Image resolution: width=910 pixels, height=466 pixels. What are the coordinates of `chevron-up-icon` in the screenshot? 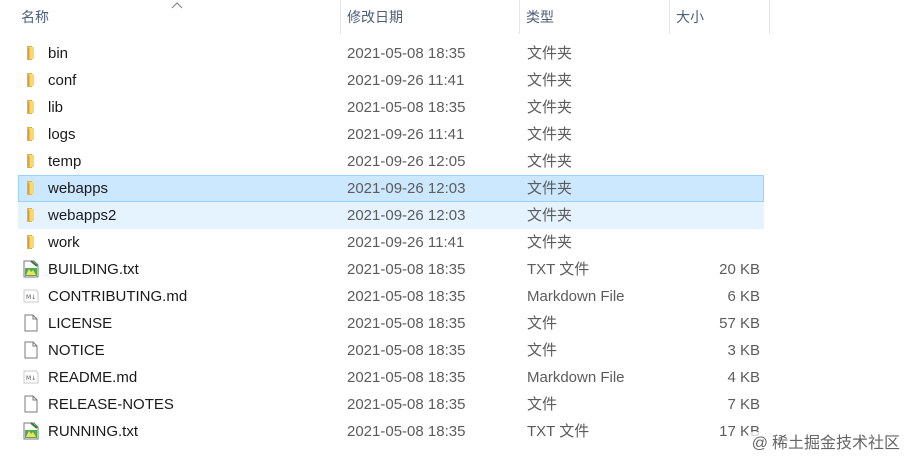 It's located at (177, 5).